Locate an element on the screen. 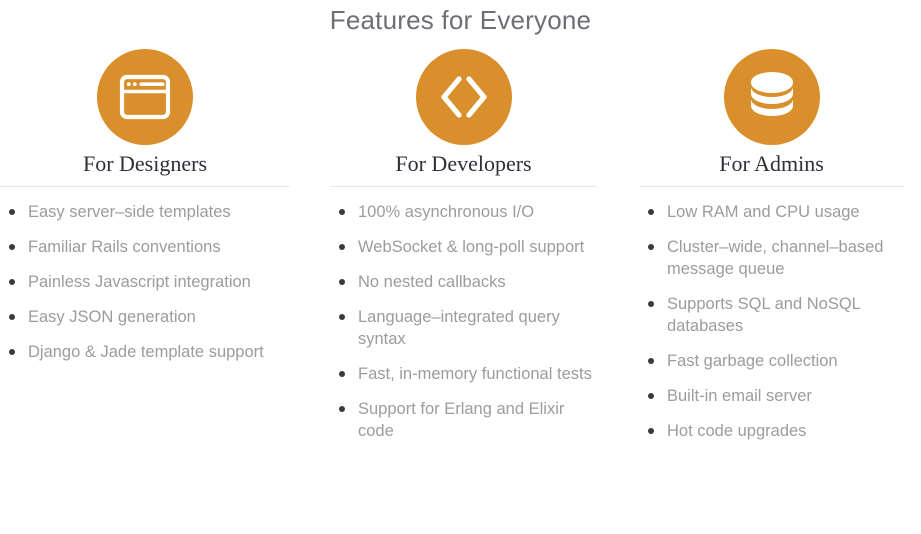 Image resolution: width=921 pixels, height=534 pixels. column-heading-designers: For Designers is located at coordinates (145, 163).